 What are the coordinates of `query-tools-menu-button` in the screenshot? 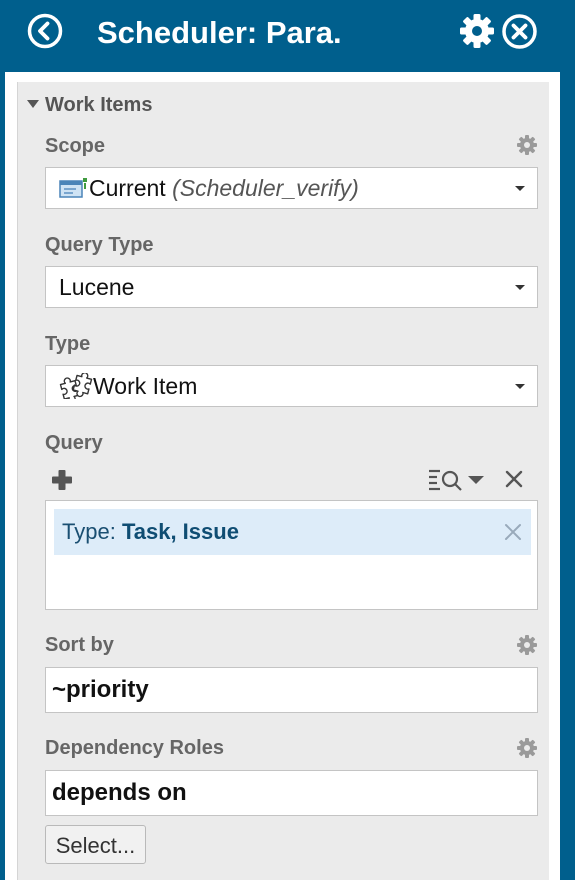 It's located at (458, 480).